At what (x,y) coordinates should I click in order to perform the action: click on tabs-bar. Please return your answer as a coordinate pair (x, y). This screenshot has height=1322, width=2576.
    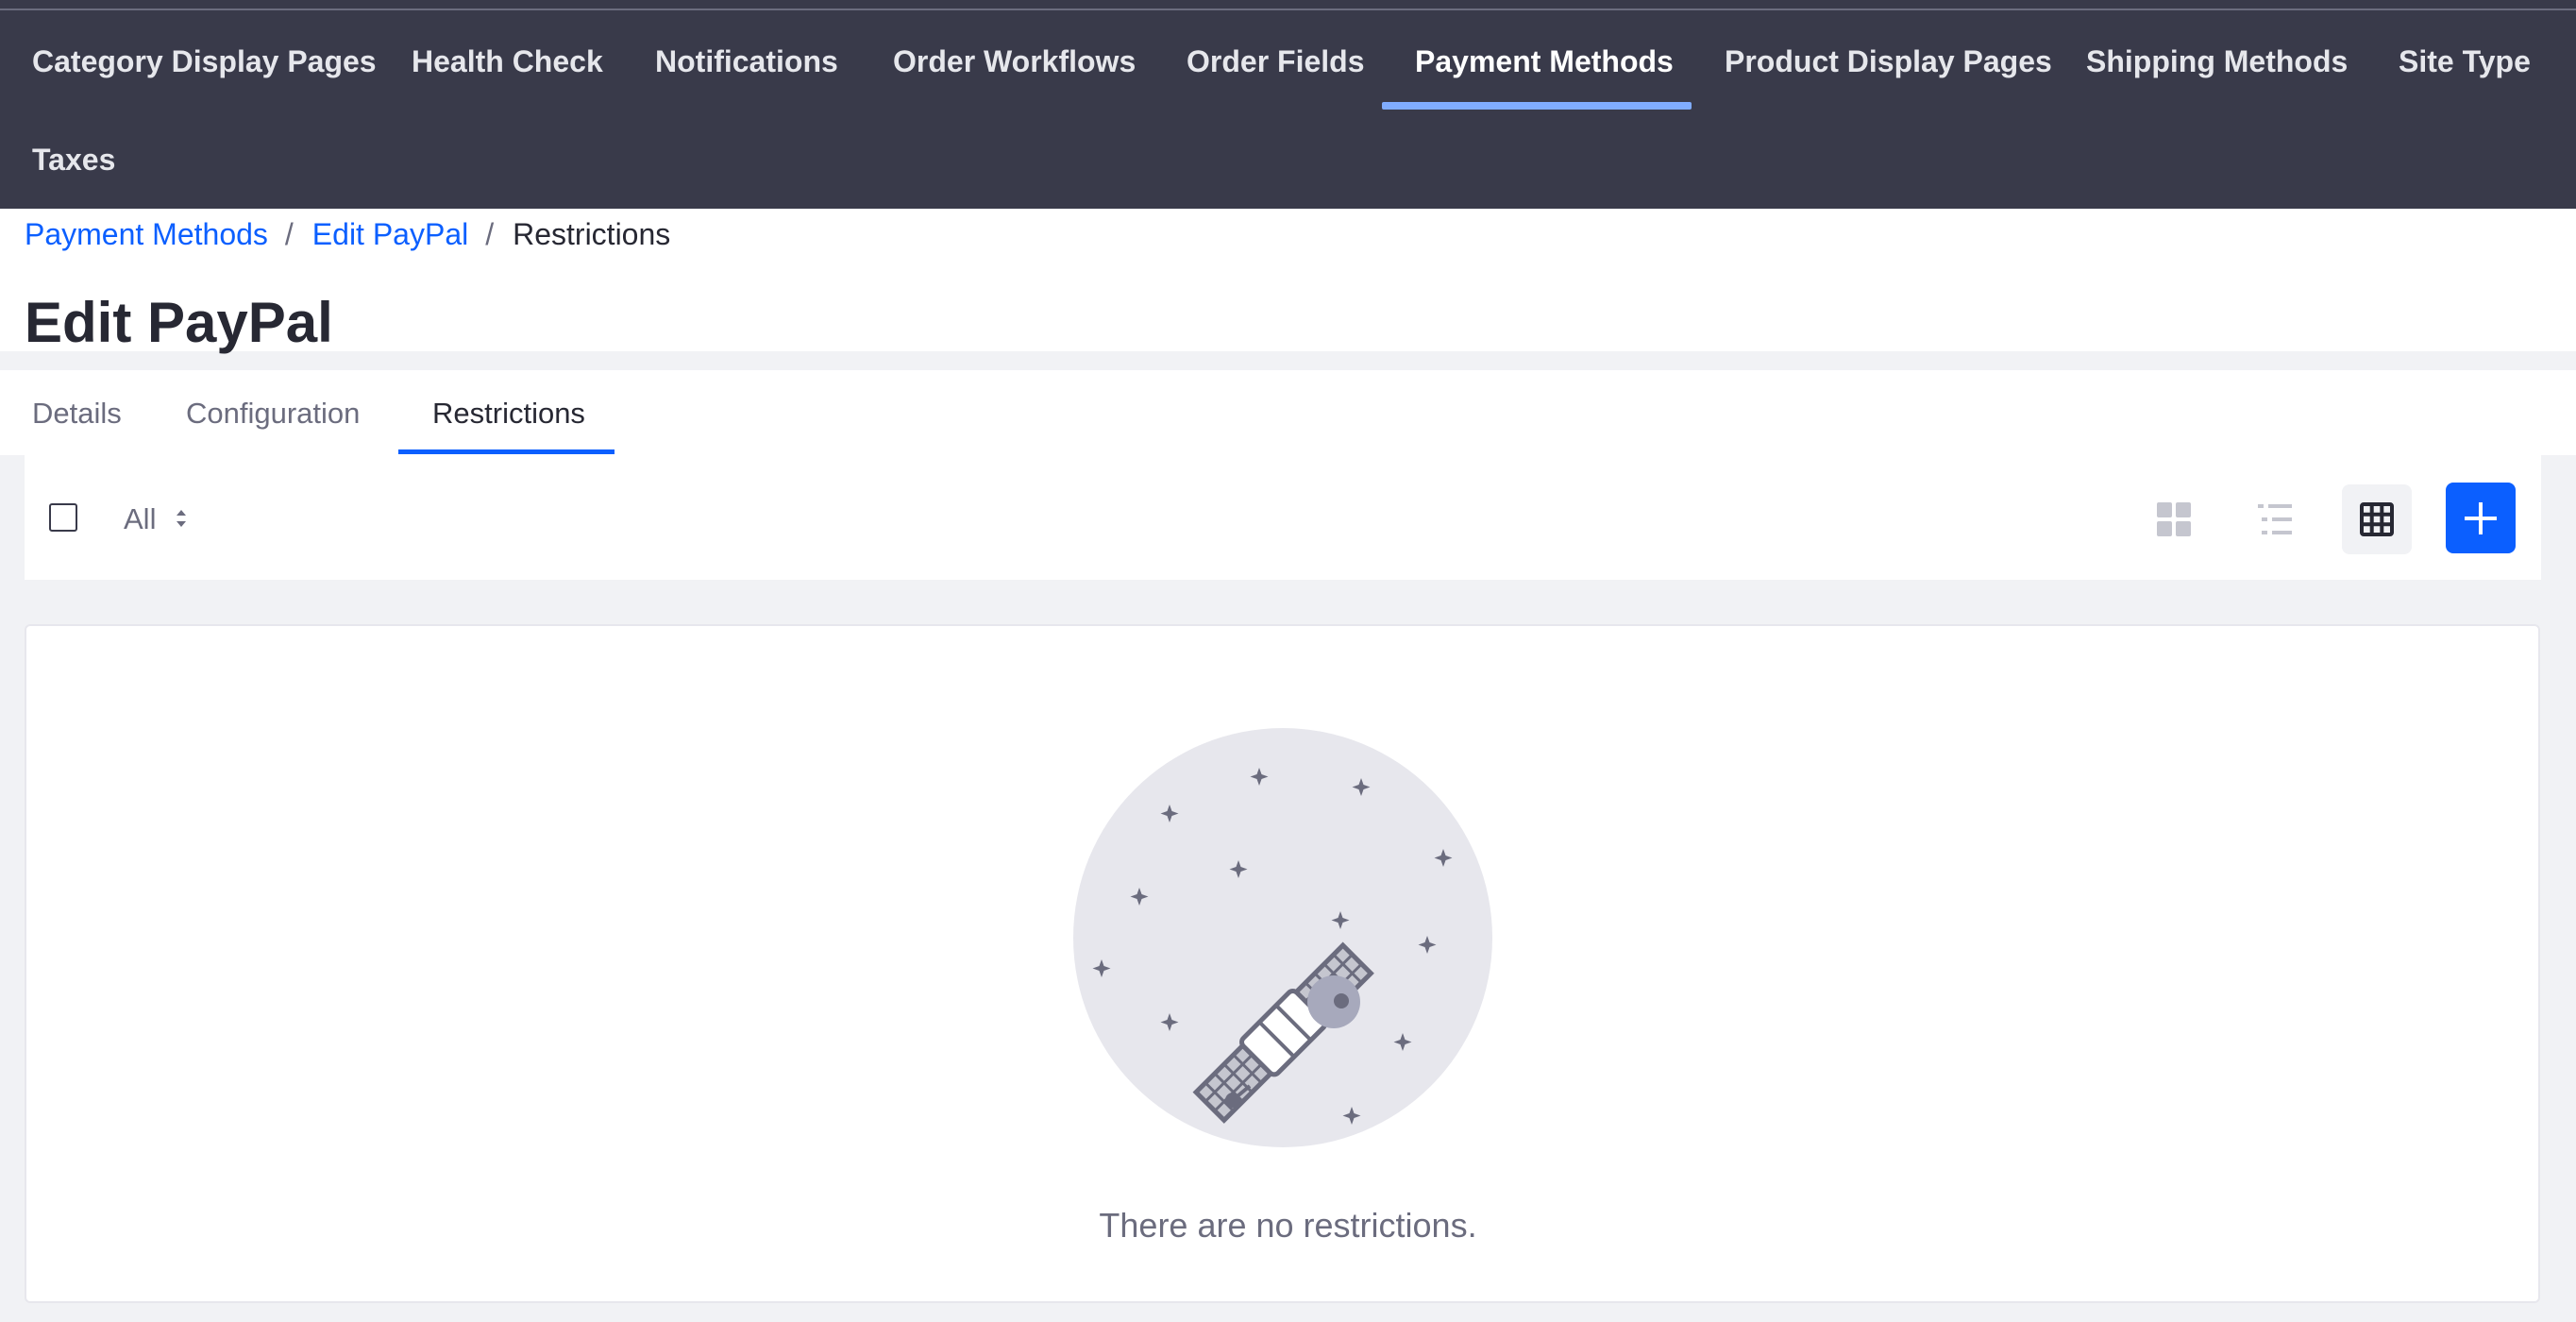
    Looking at the image, I should click on (1288, 412).